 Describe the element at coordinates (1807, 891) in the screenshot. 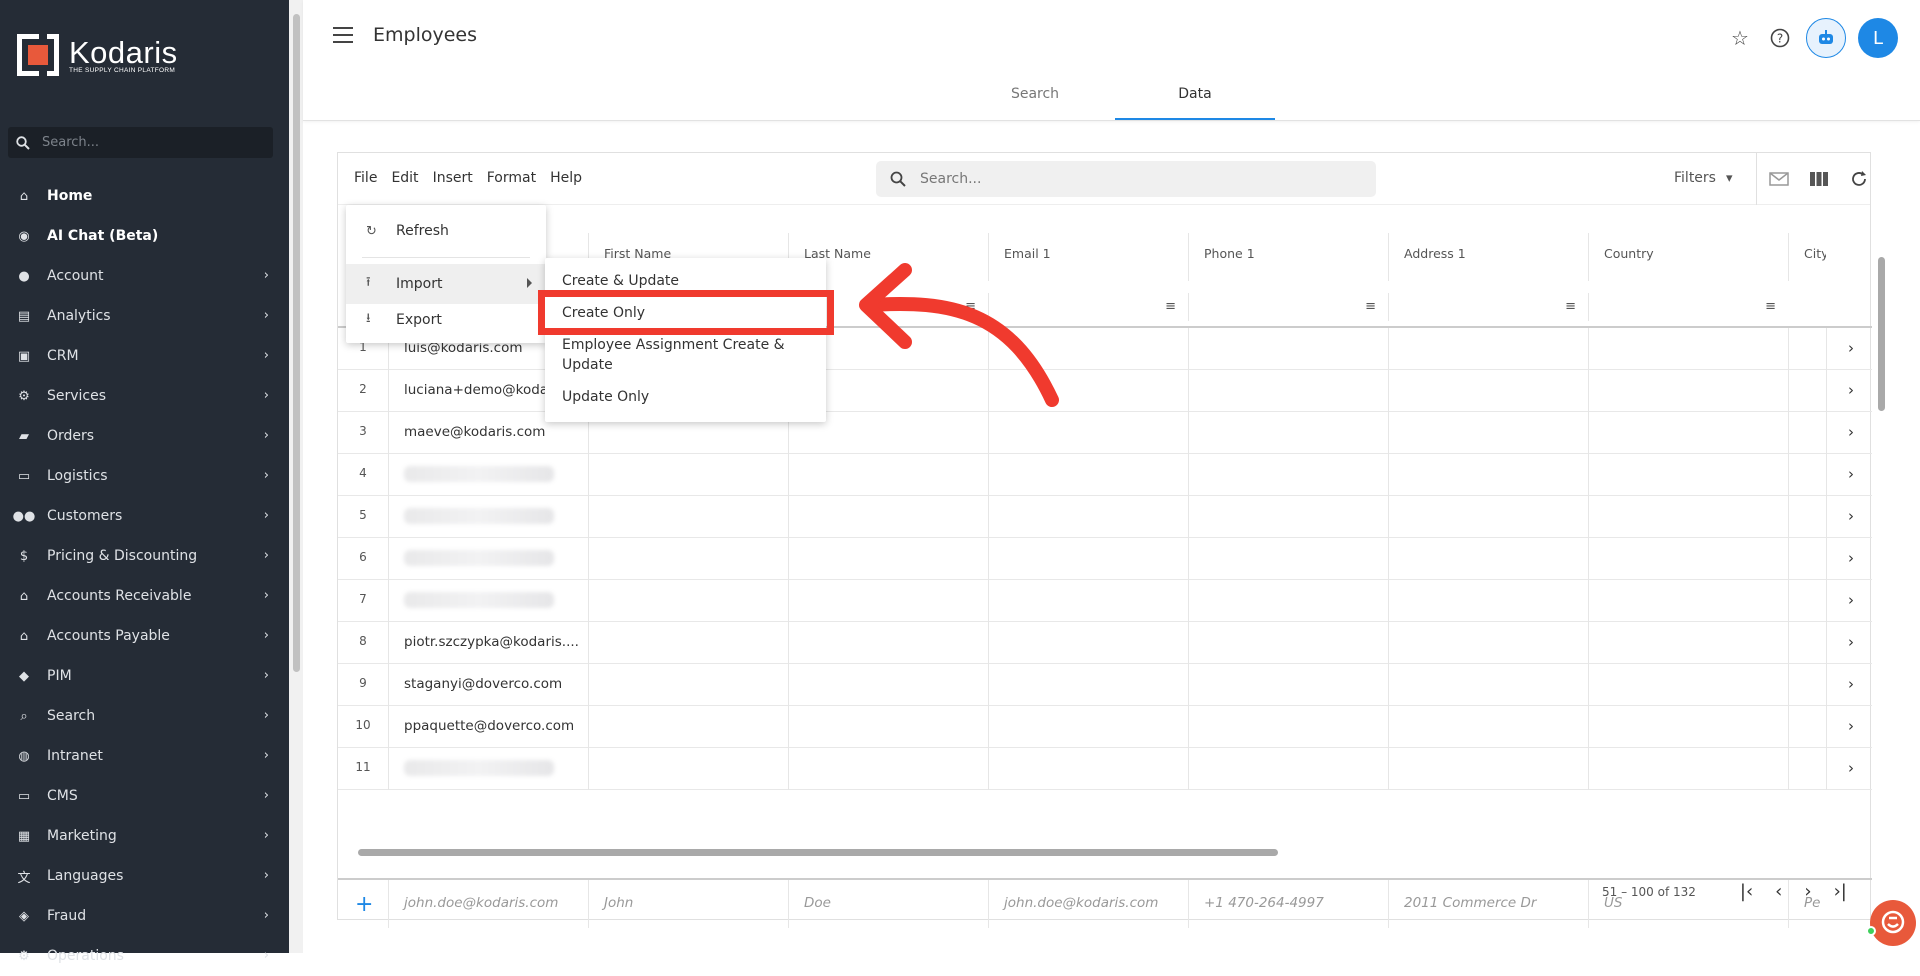

I see `next-page-icon: ›` at that location.